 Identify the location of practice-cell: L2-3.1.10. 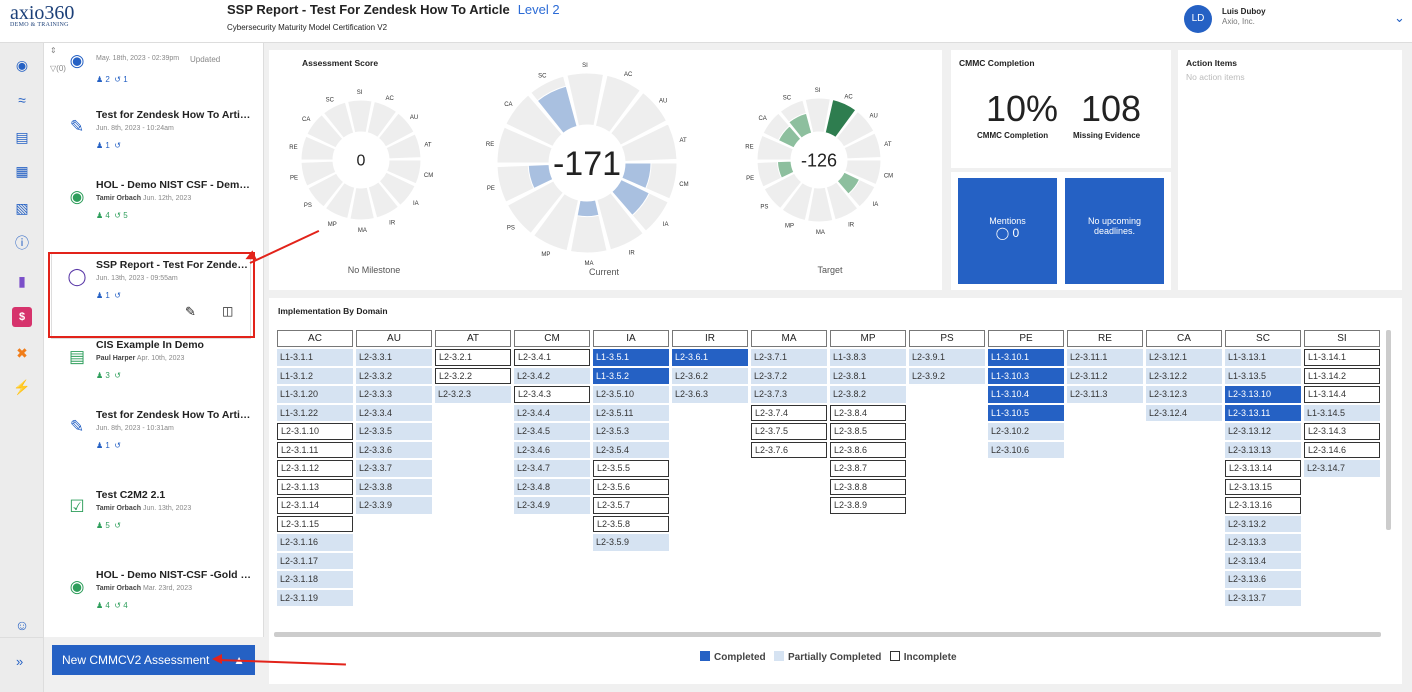
(315, 431).